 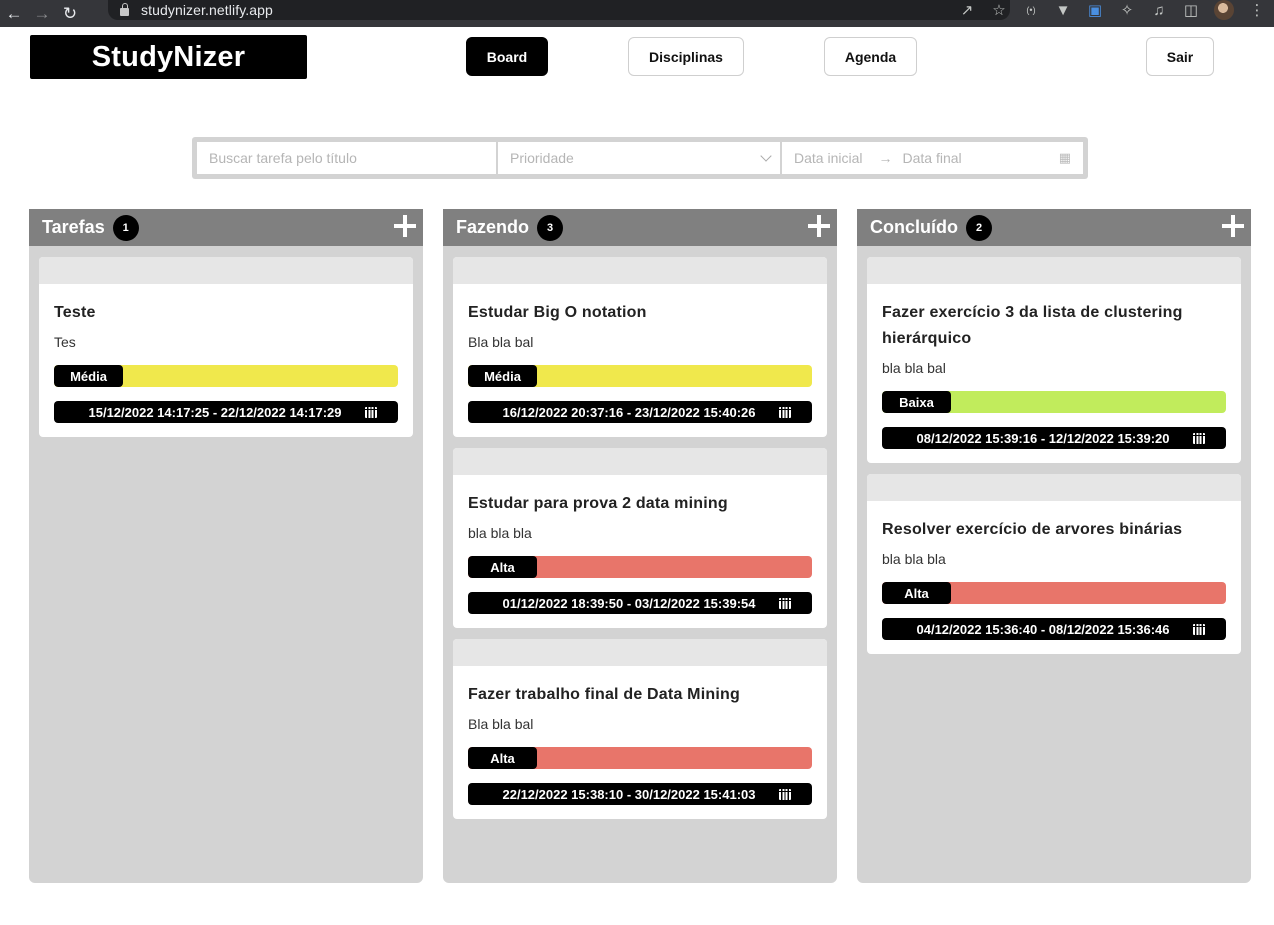 I want to click on column-header: Tarefas 1, so click(x=226, y=227).